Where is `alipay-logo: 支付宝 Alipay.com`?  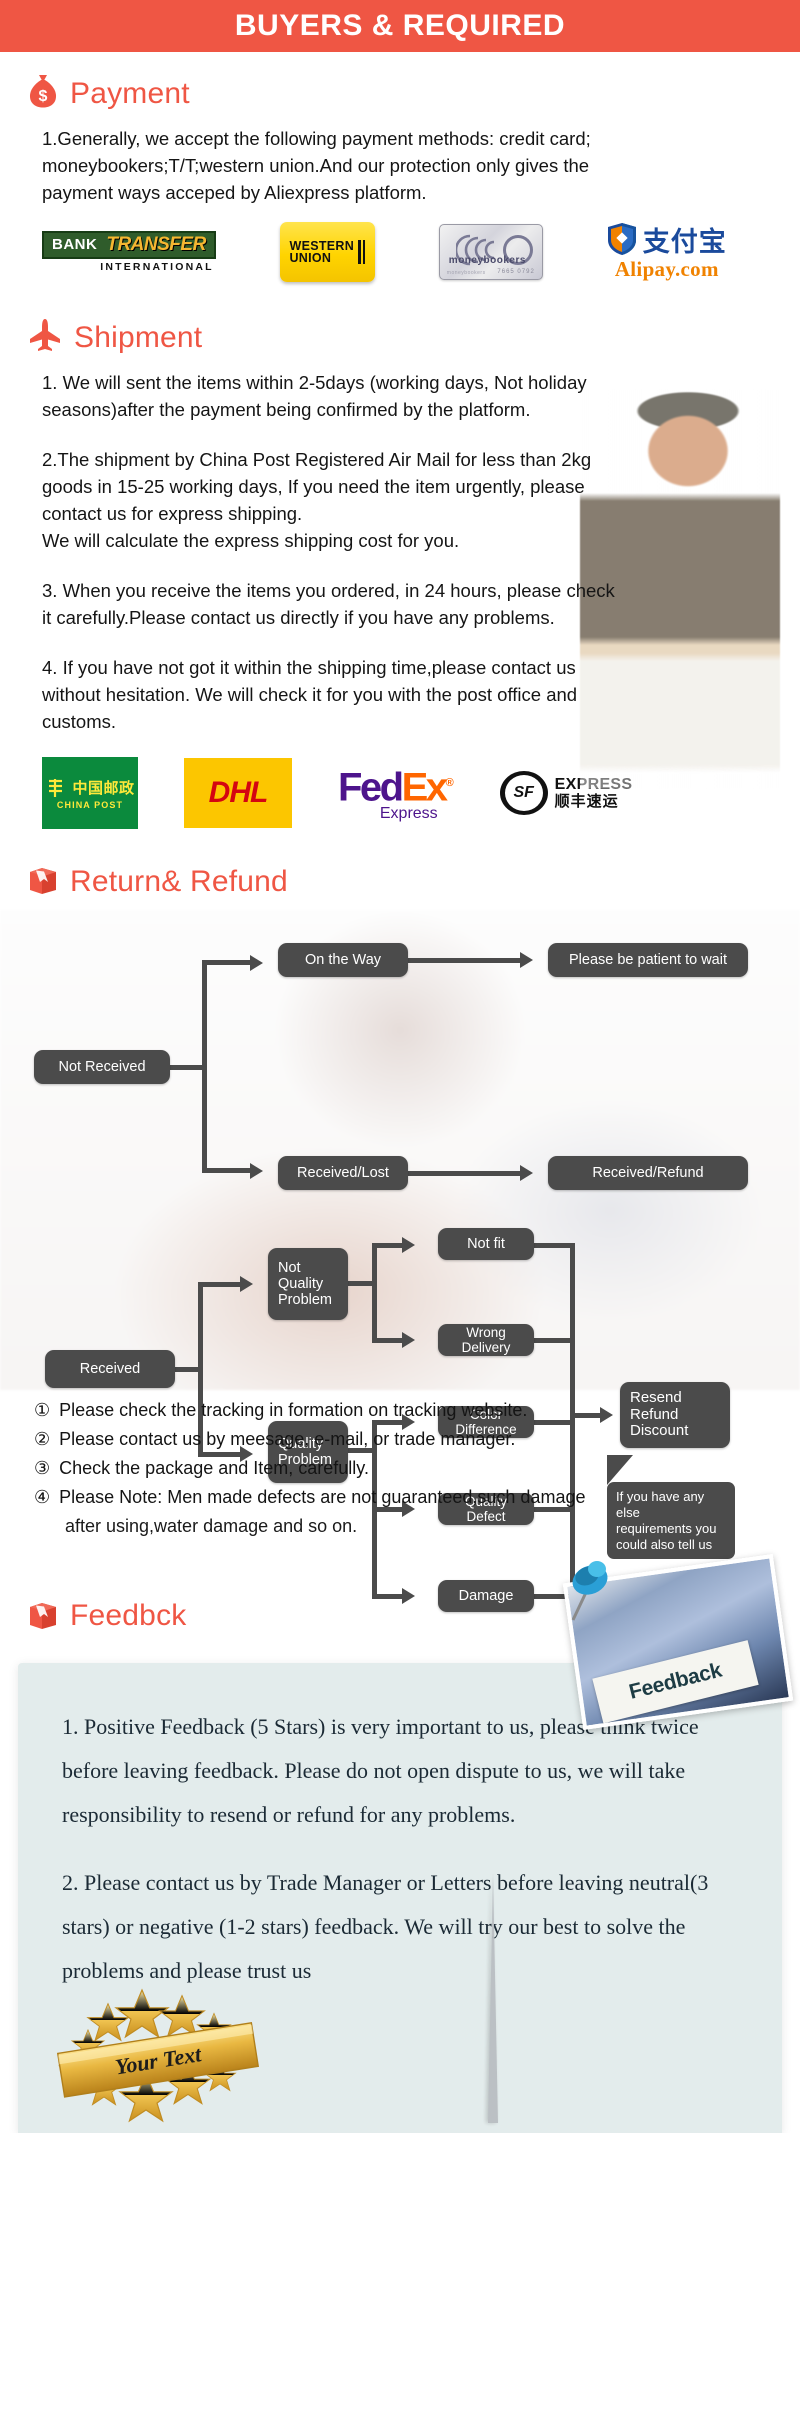 alipay-logo: 支付宝 Alipay.com is located at coordinates (667, 252).